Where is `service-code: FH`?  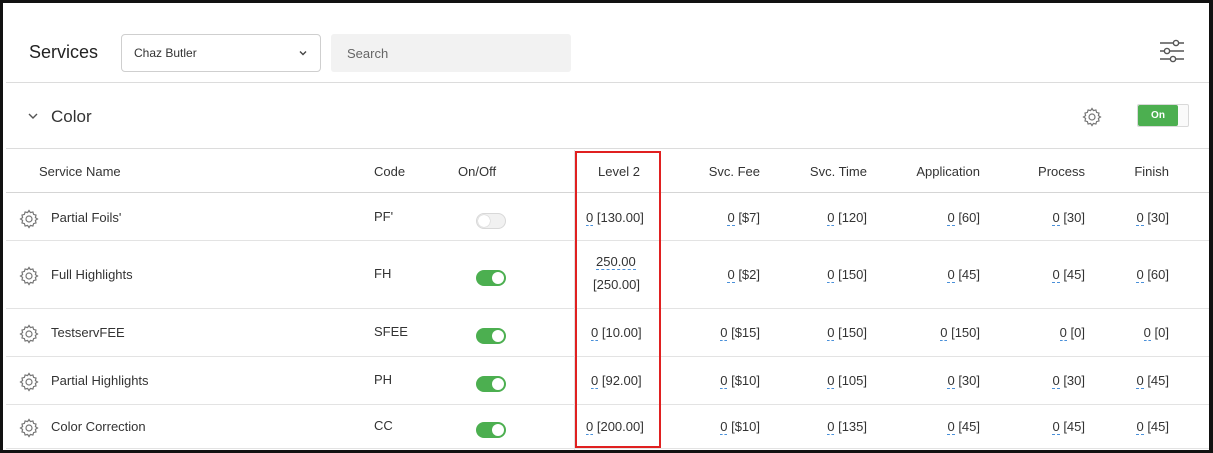 service-code: FH is located at coordinates (383, 273).